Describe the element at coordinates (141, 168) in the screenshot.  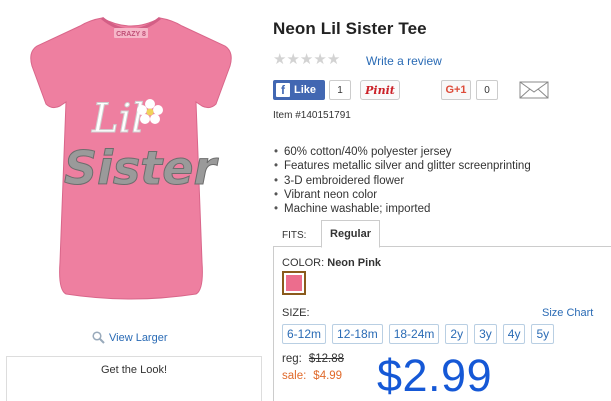
I see `tee-print-sister: Sister` at that location.